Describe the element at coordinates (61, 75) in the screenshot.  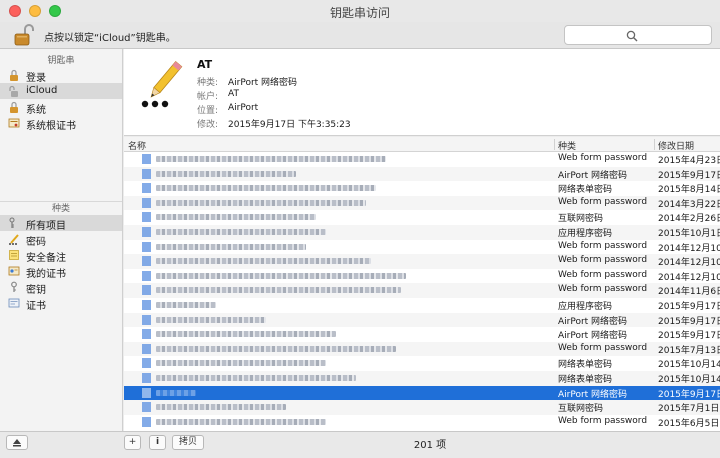
I see `sidebar-item-login: 登录` at that location.